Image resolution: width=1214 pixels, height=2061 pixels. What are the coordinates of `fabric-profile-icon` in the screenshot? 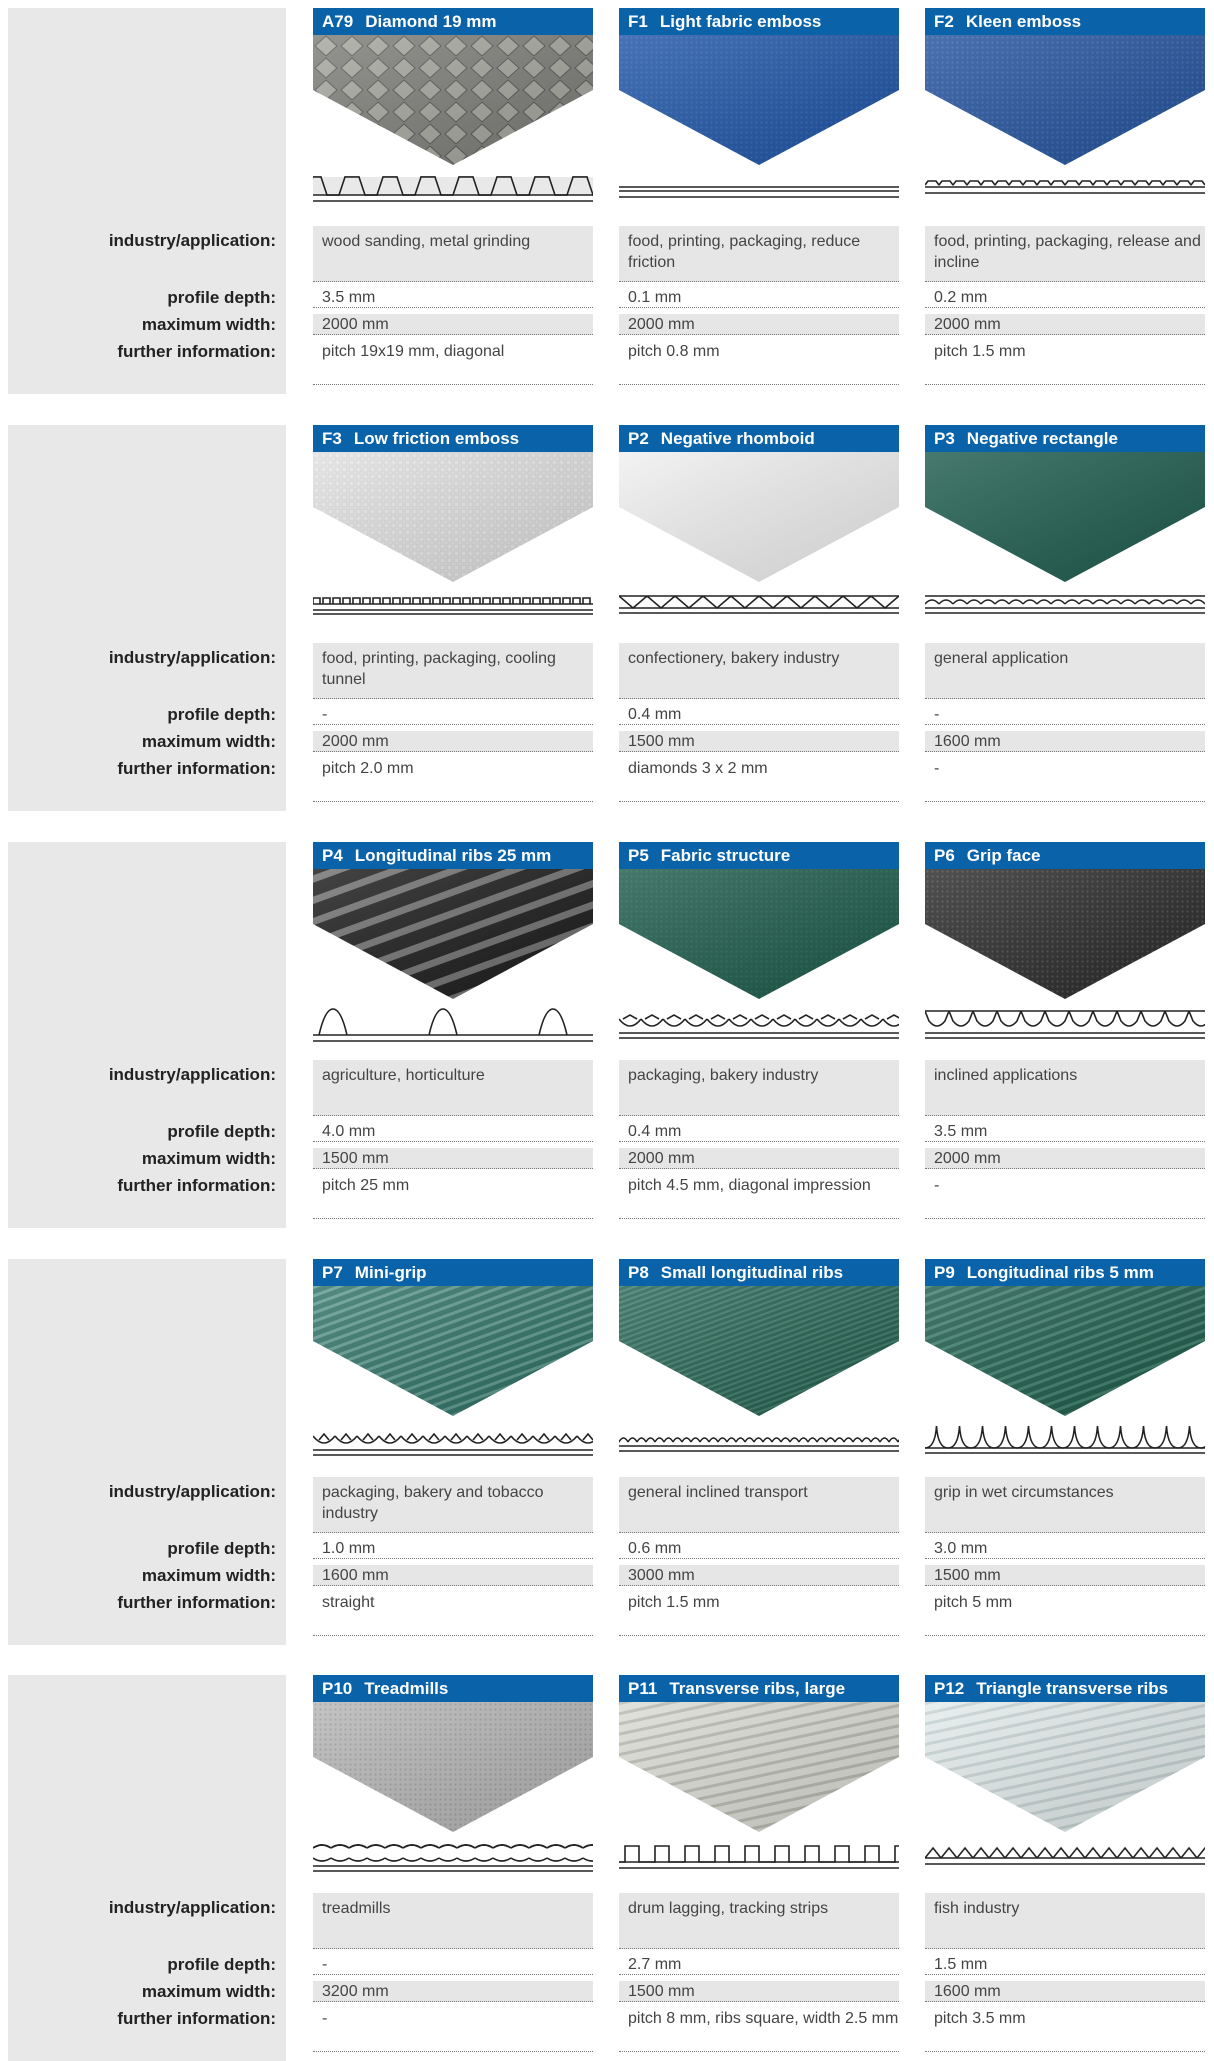 It's located at (759, 1026).